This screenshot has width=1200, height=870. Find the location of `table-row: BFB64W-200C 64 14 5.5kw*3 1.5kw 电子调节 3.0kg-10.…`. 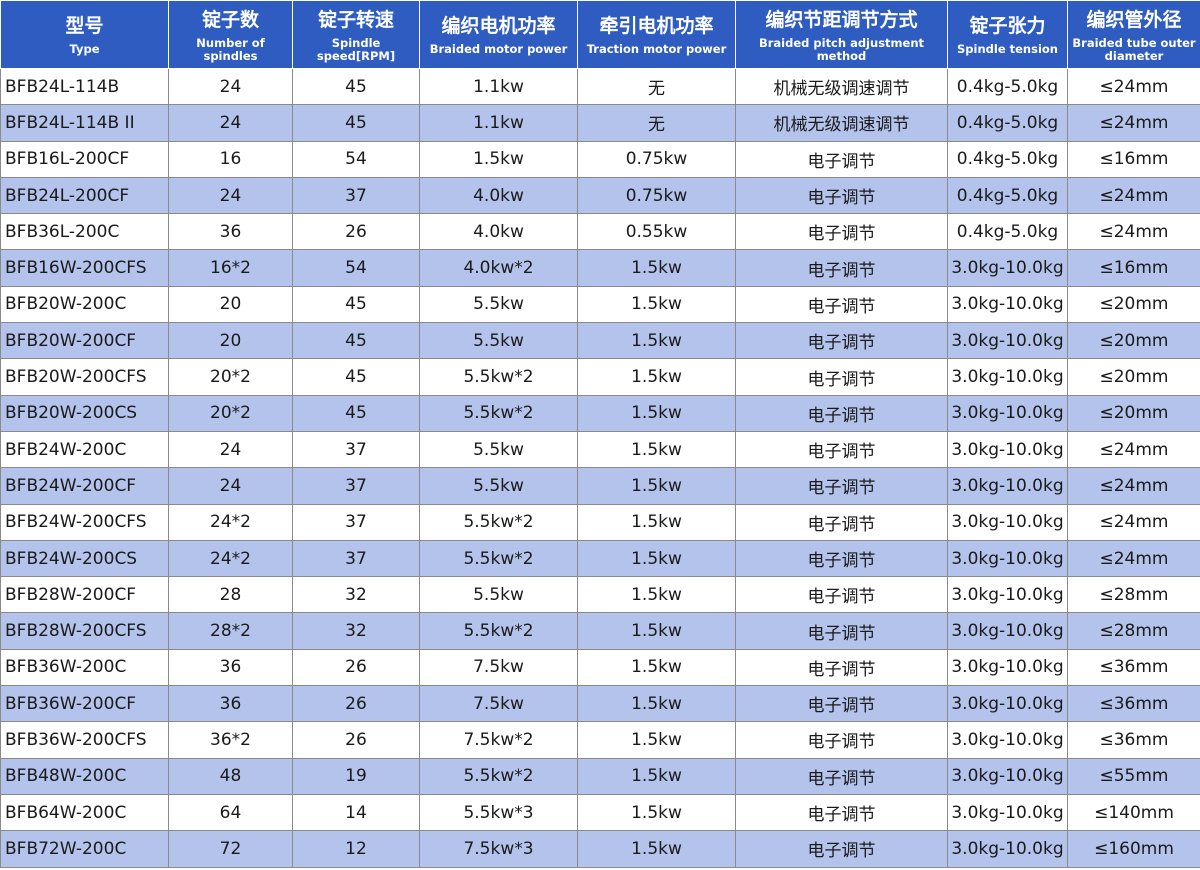

table-row: BFB64W-200C 64 14 5.5kw*3 1.5kw 电子调节 3.0kg-10.… is located at coordinates (600, 812).